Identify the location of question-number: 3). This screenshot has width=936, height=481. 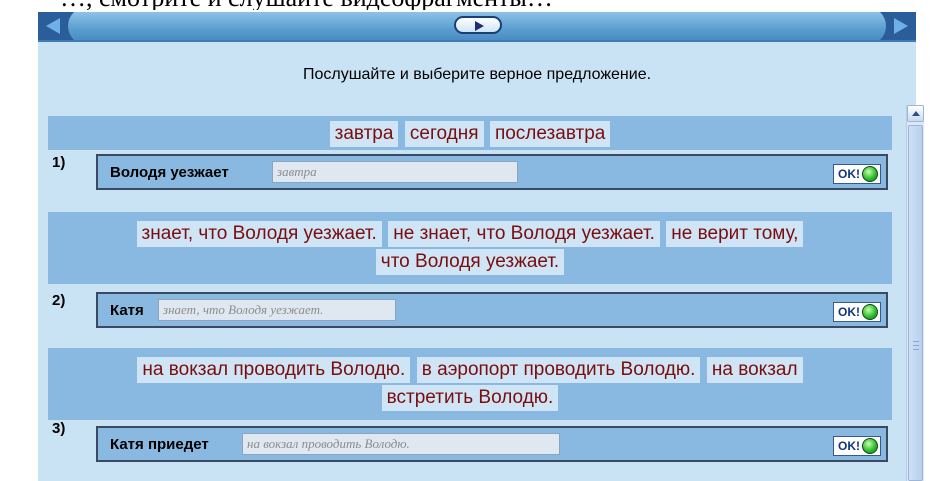
(59, 428).